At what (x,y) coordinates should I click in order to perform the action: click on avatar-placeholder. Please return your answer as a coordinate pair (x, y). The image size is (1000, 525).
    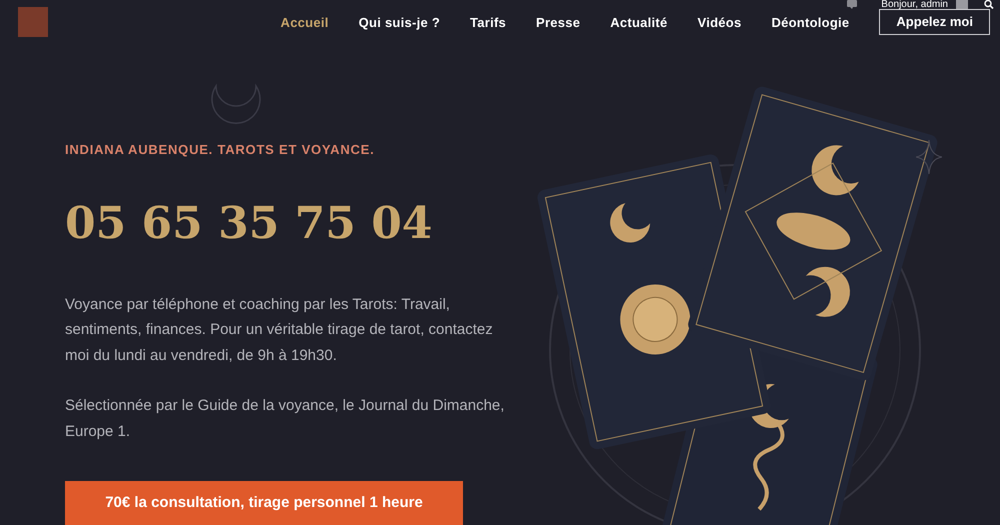
    Looking at the image, I should click on (962, 4).